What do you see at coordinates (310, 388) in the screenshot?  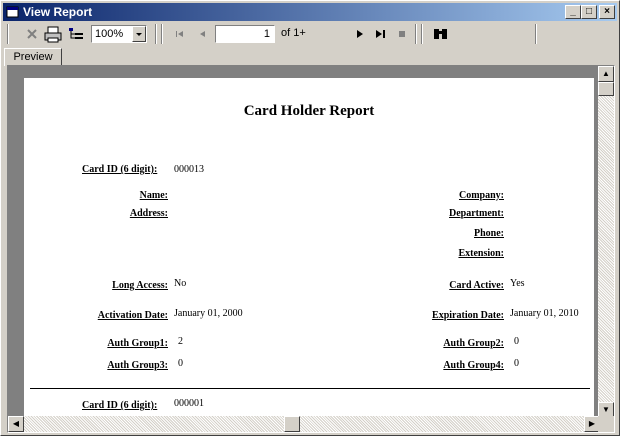 I see `record-divider` at bounding box center [310, 388].